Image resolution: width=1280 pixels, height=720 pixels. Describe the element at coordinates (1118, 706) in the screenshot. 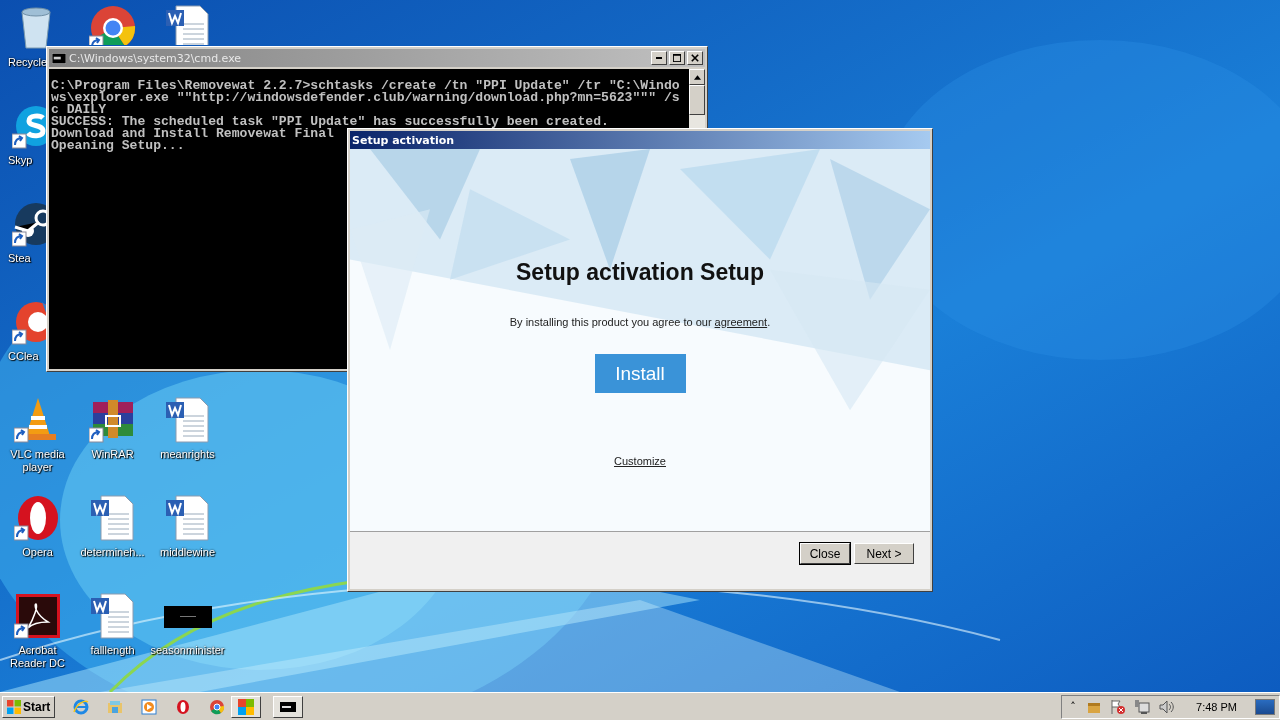

I see `flag-warning-icon` at that location.